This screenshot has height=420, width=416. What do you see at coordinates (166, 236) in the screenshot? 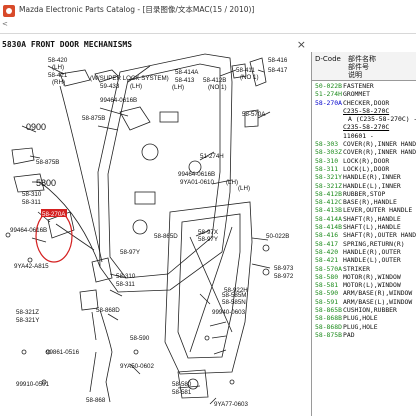
I see `callout-label: 58-865D` at bounding box center [166, 236].